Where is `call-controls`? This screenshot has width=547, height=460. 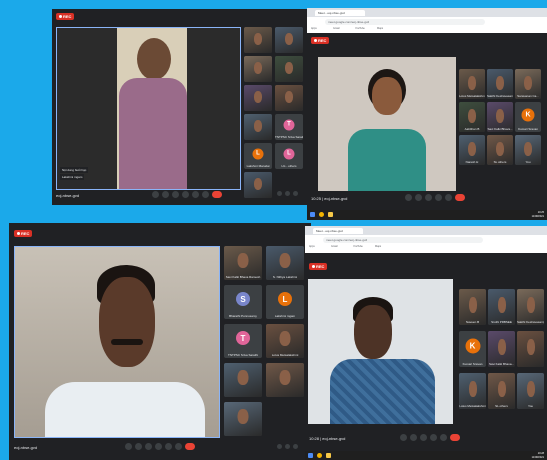 call-controls is located at coordinates (187, 194).